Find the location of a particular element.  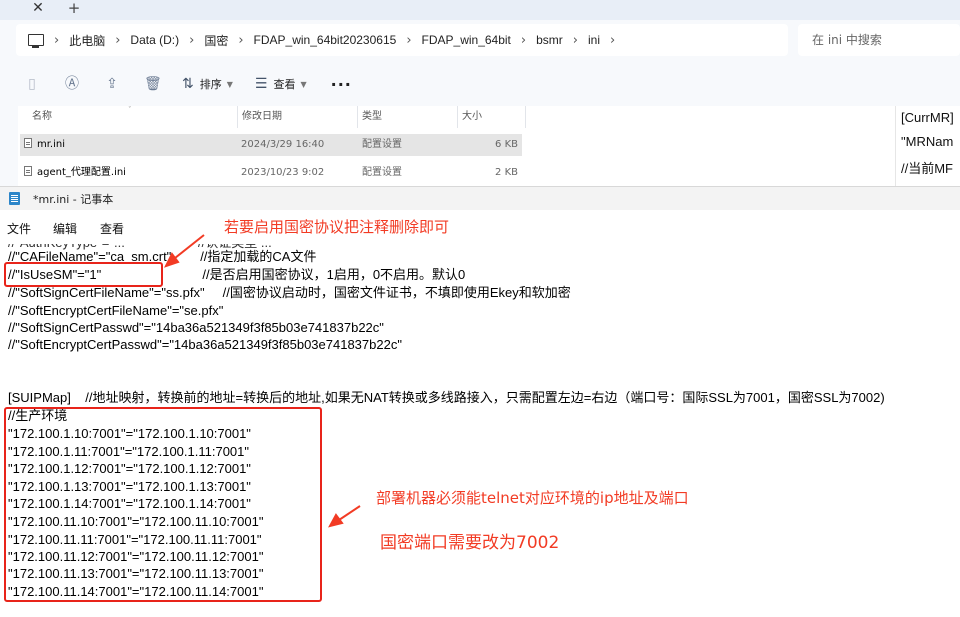

more-options-button: ··· is located at coordinates (341, 84).